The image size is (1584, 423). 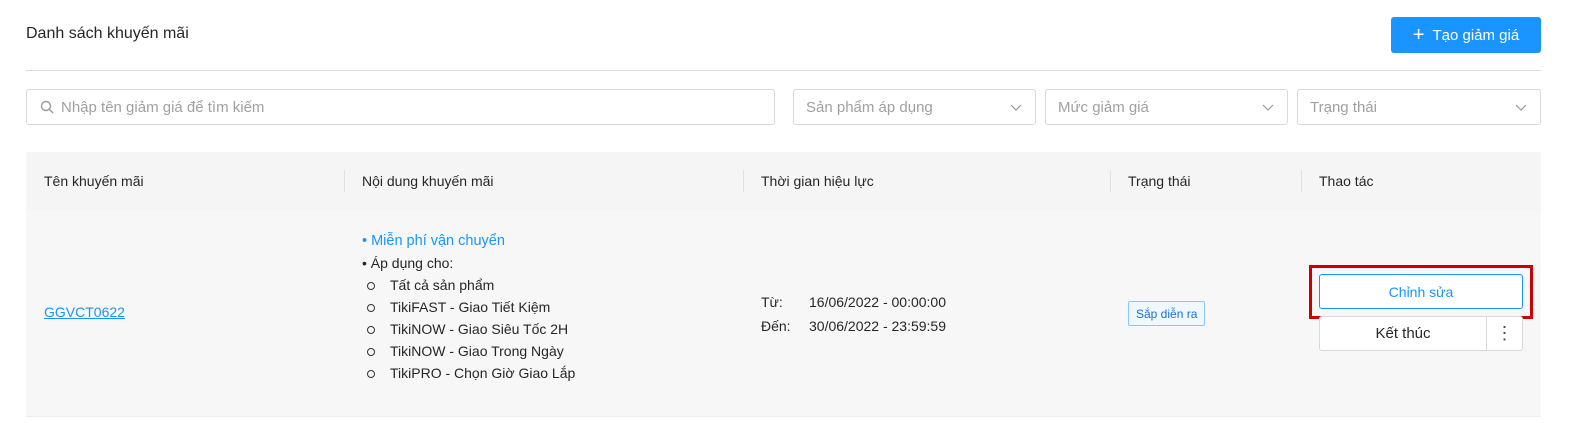 What do you see at coordinates (107, 33) in the screenshot?
I see `page-title: Danh sách khuyến mãi` at bounding box center [107, 33].